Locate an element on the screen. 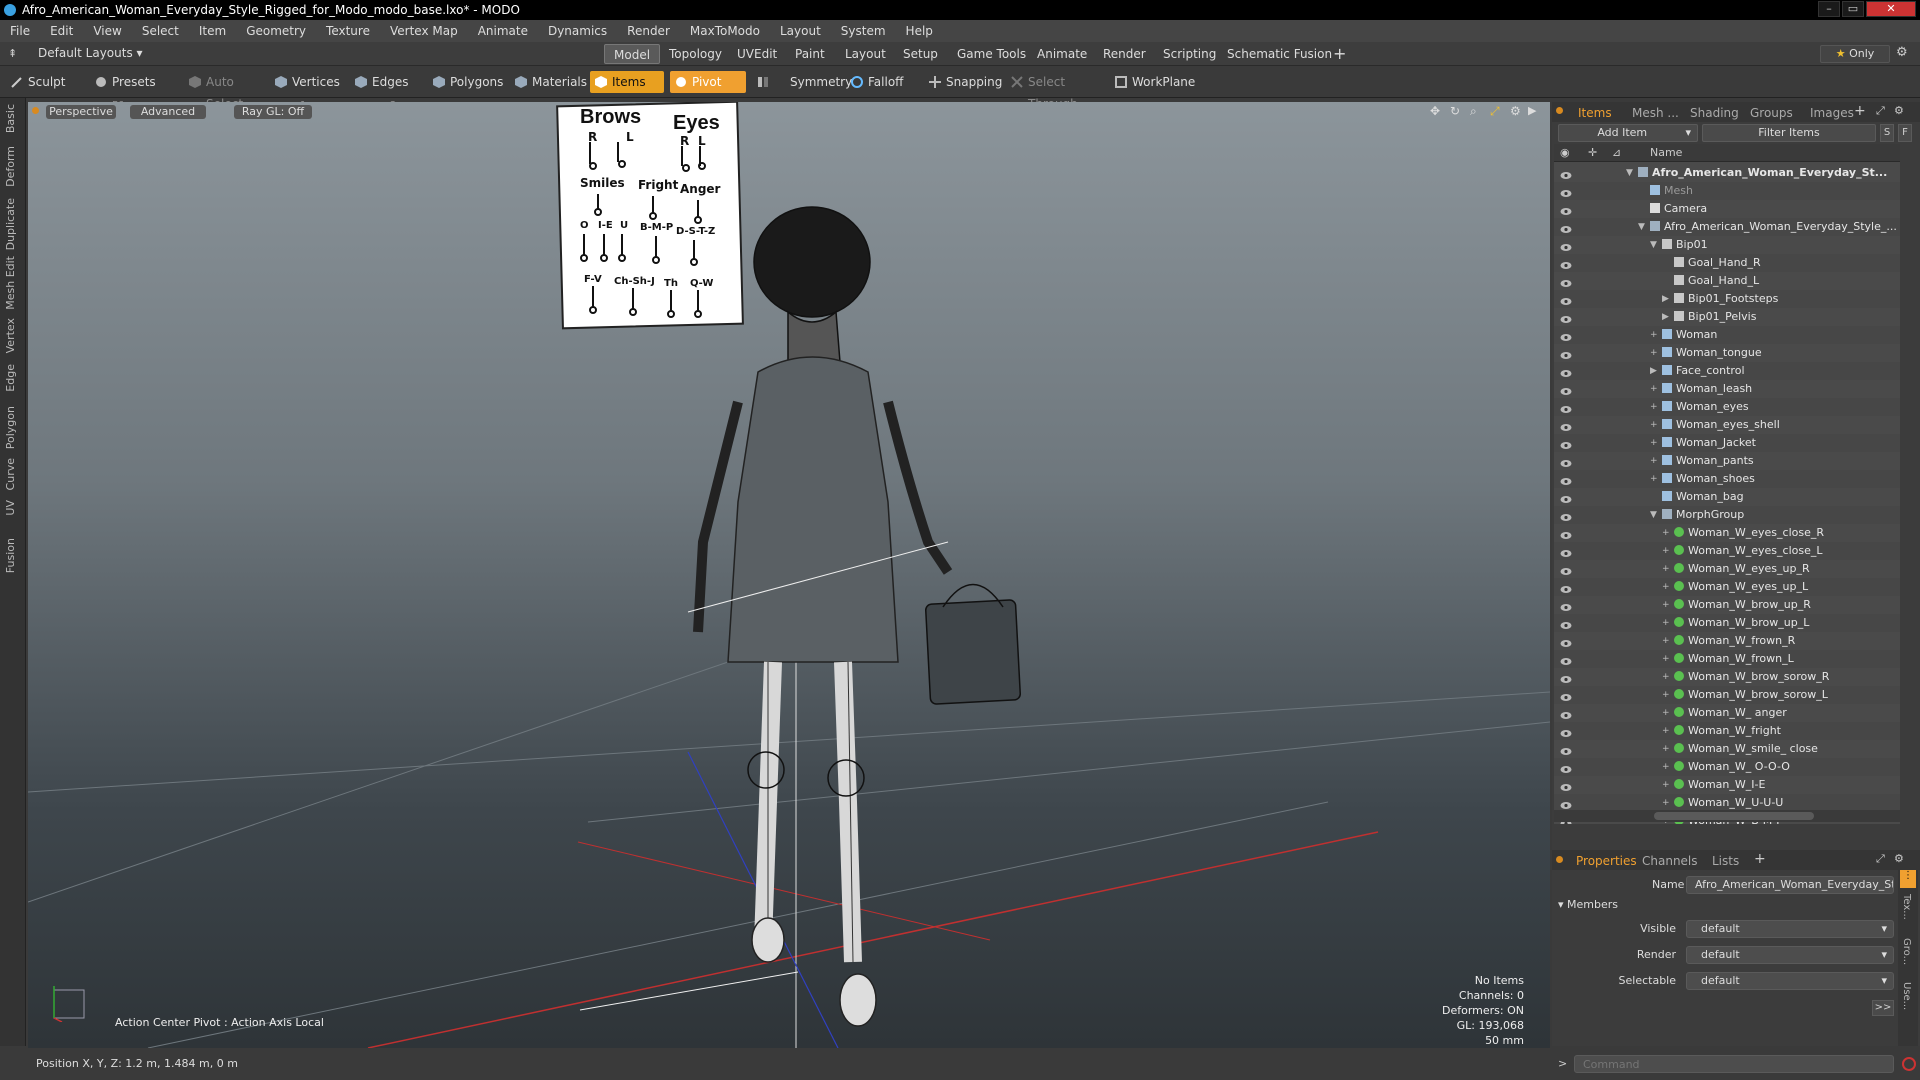 The width and height of the screenshot is (1920, 1080). tree-item: + Woman_W_smile_ close is located at coordinates (1727, 749).